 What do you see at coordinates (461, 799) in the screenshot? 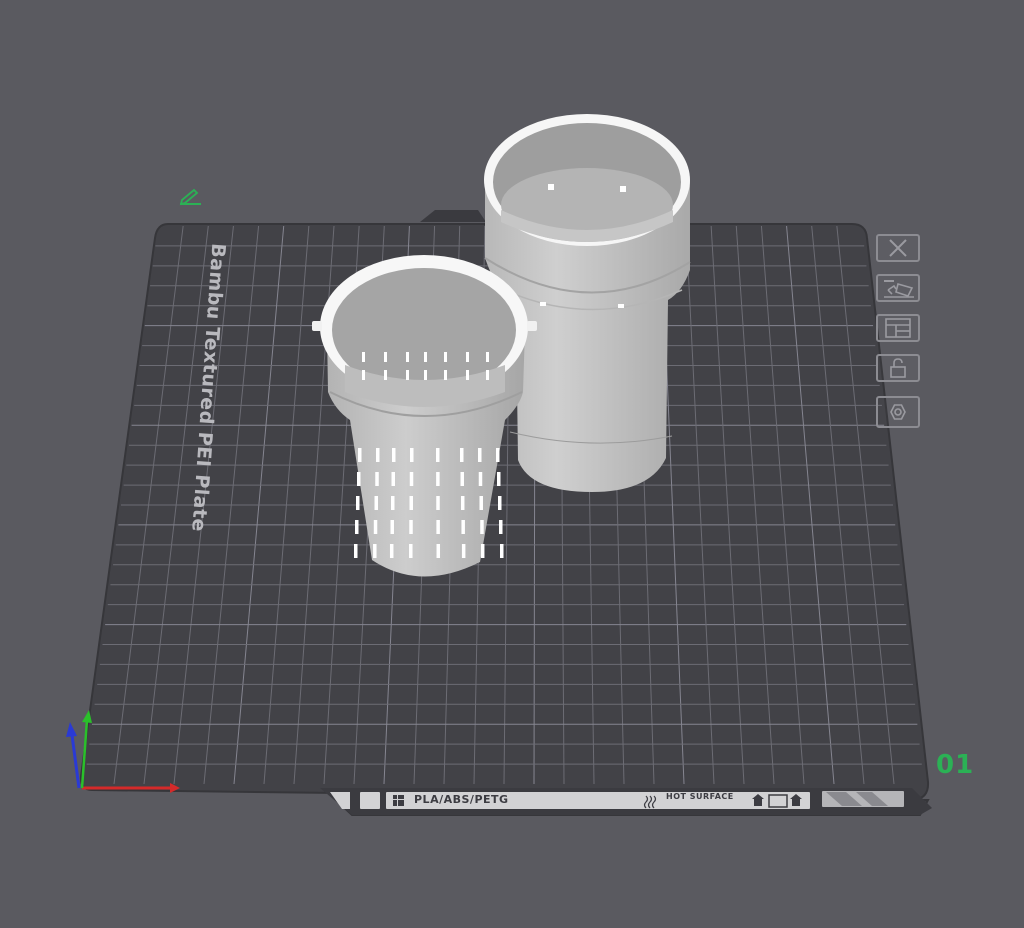
I see `plate-material-text: PLA/ABS/PETG` at bounding box center [461, 799].